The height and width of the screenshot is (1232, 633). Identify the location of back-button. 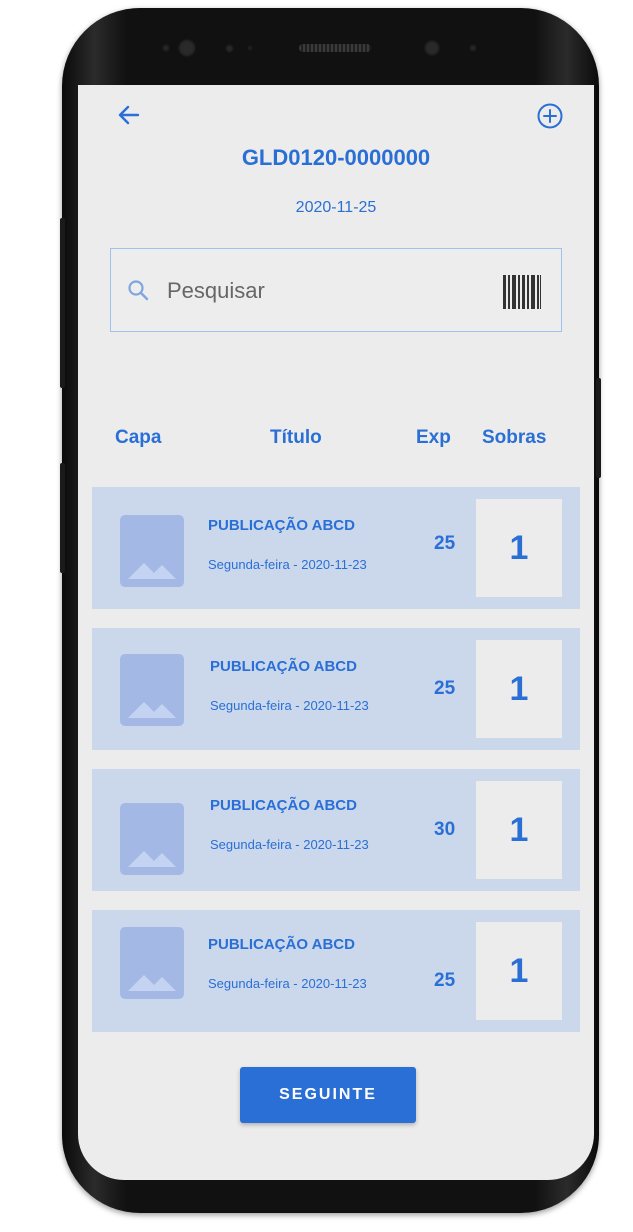
(129, 115).